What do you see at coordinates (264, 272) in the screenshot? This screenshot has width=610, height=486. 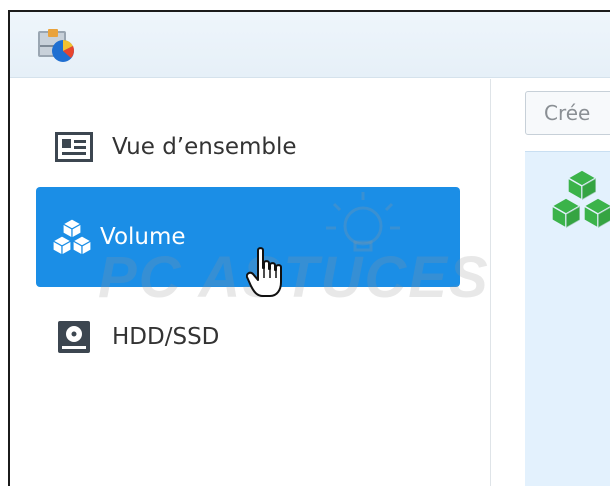 I see `hand-pointer-cursor-icon` at bounding box center [264, 272].